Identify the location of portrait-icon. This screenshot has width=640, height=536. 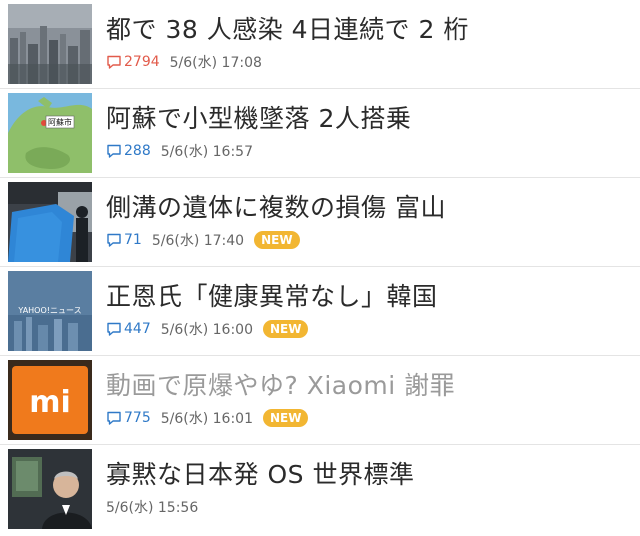
(50, 489).